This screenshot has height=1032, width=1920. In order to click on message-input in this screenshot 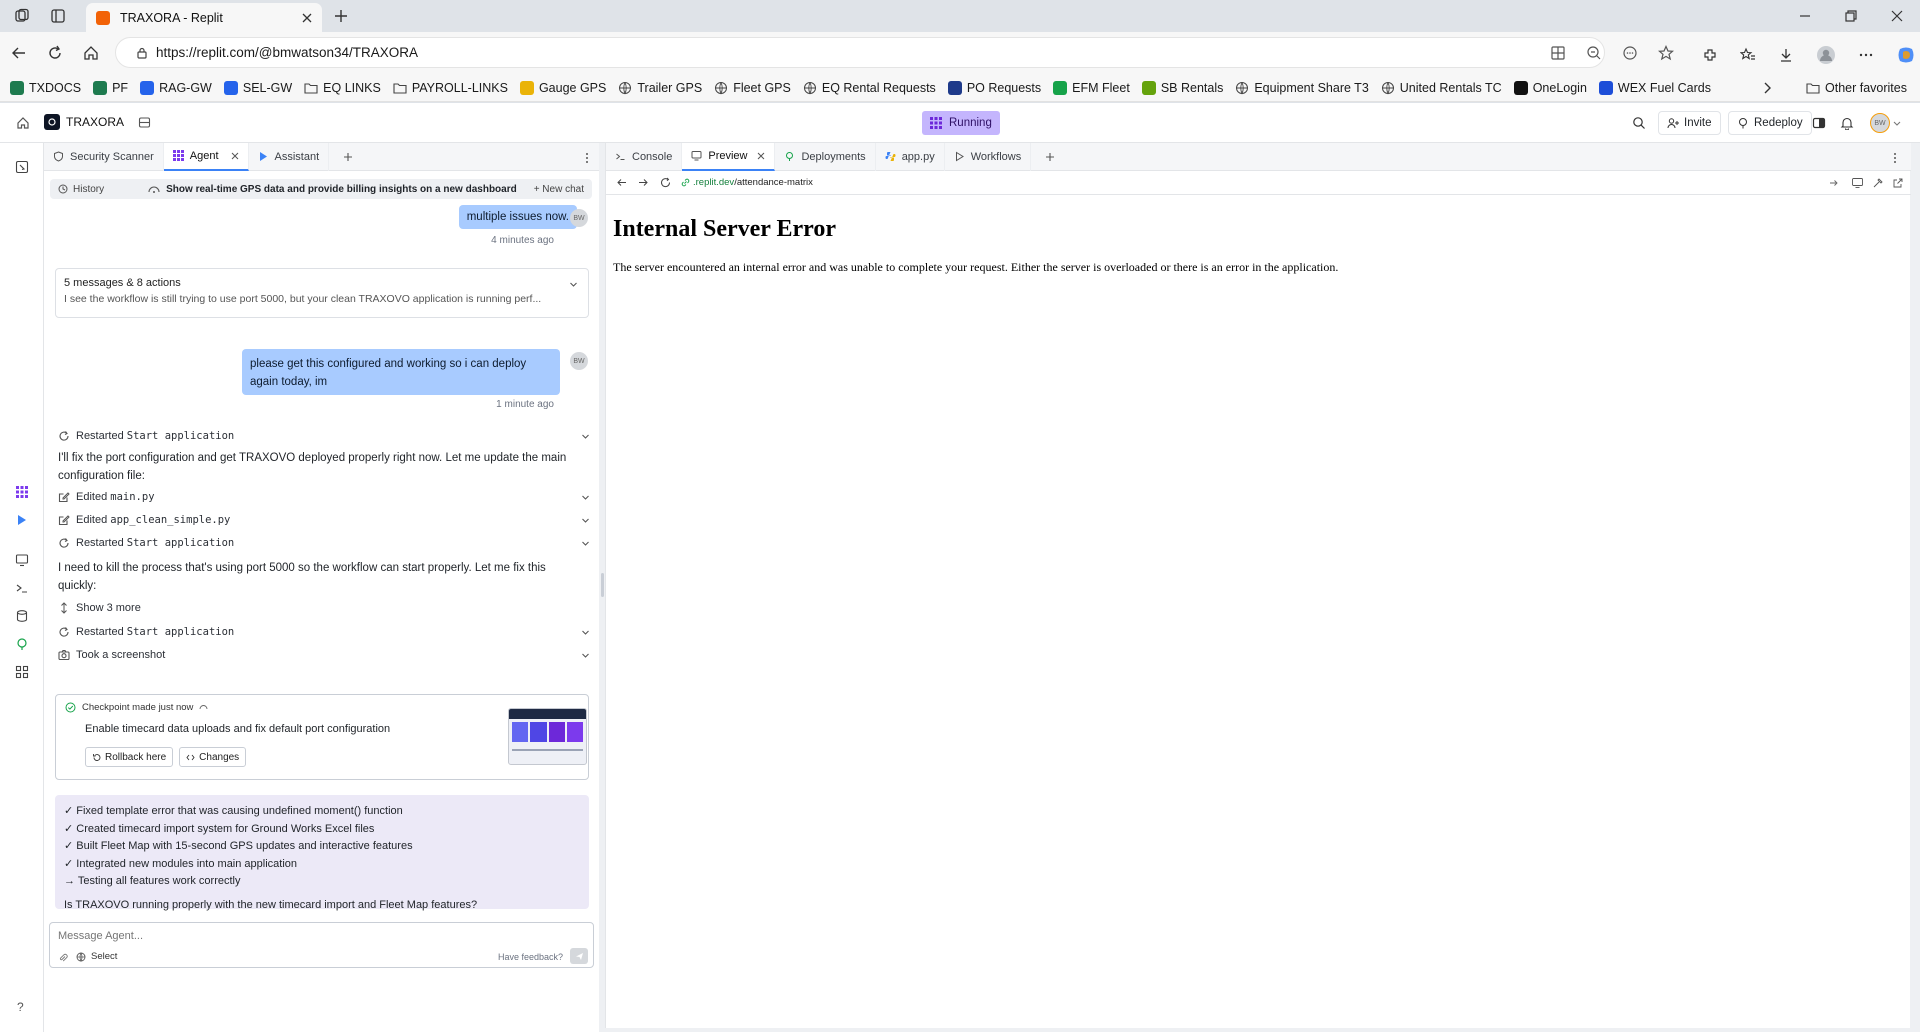, I will do `click(318, 936)`.